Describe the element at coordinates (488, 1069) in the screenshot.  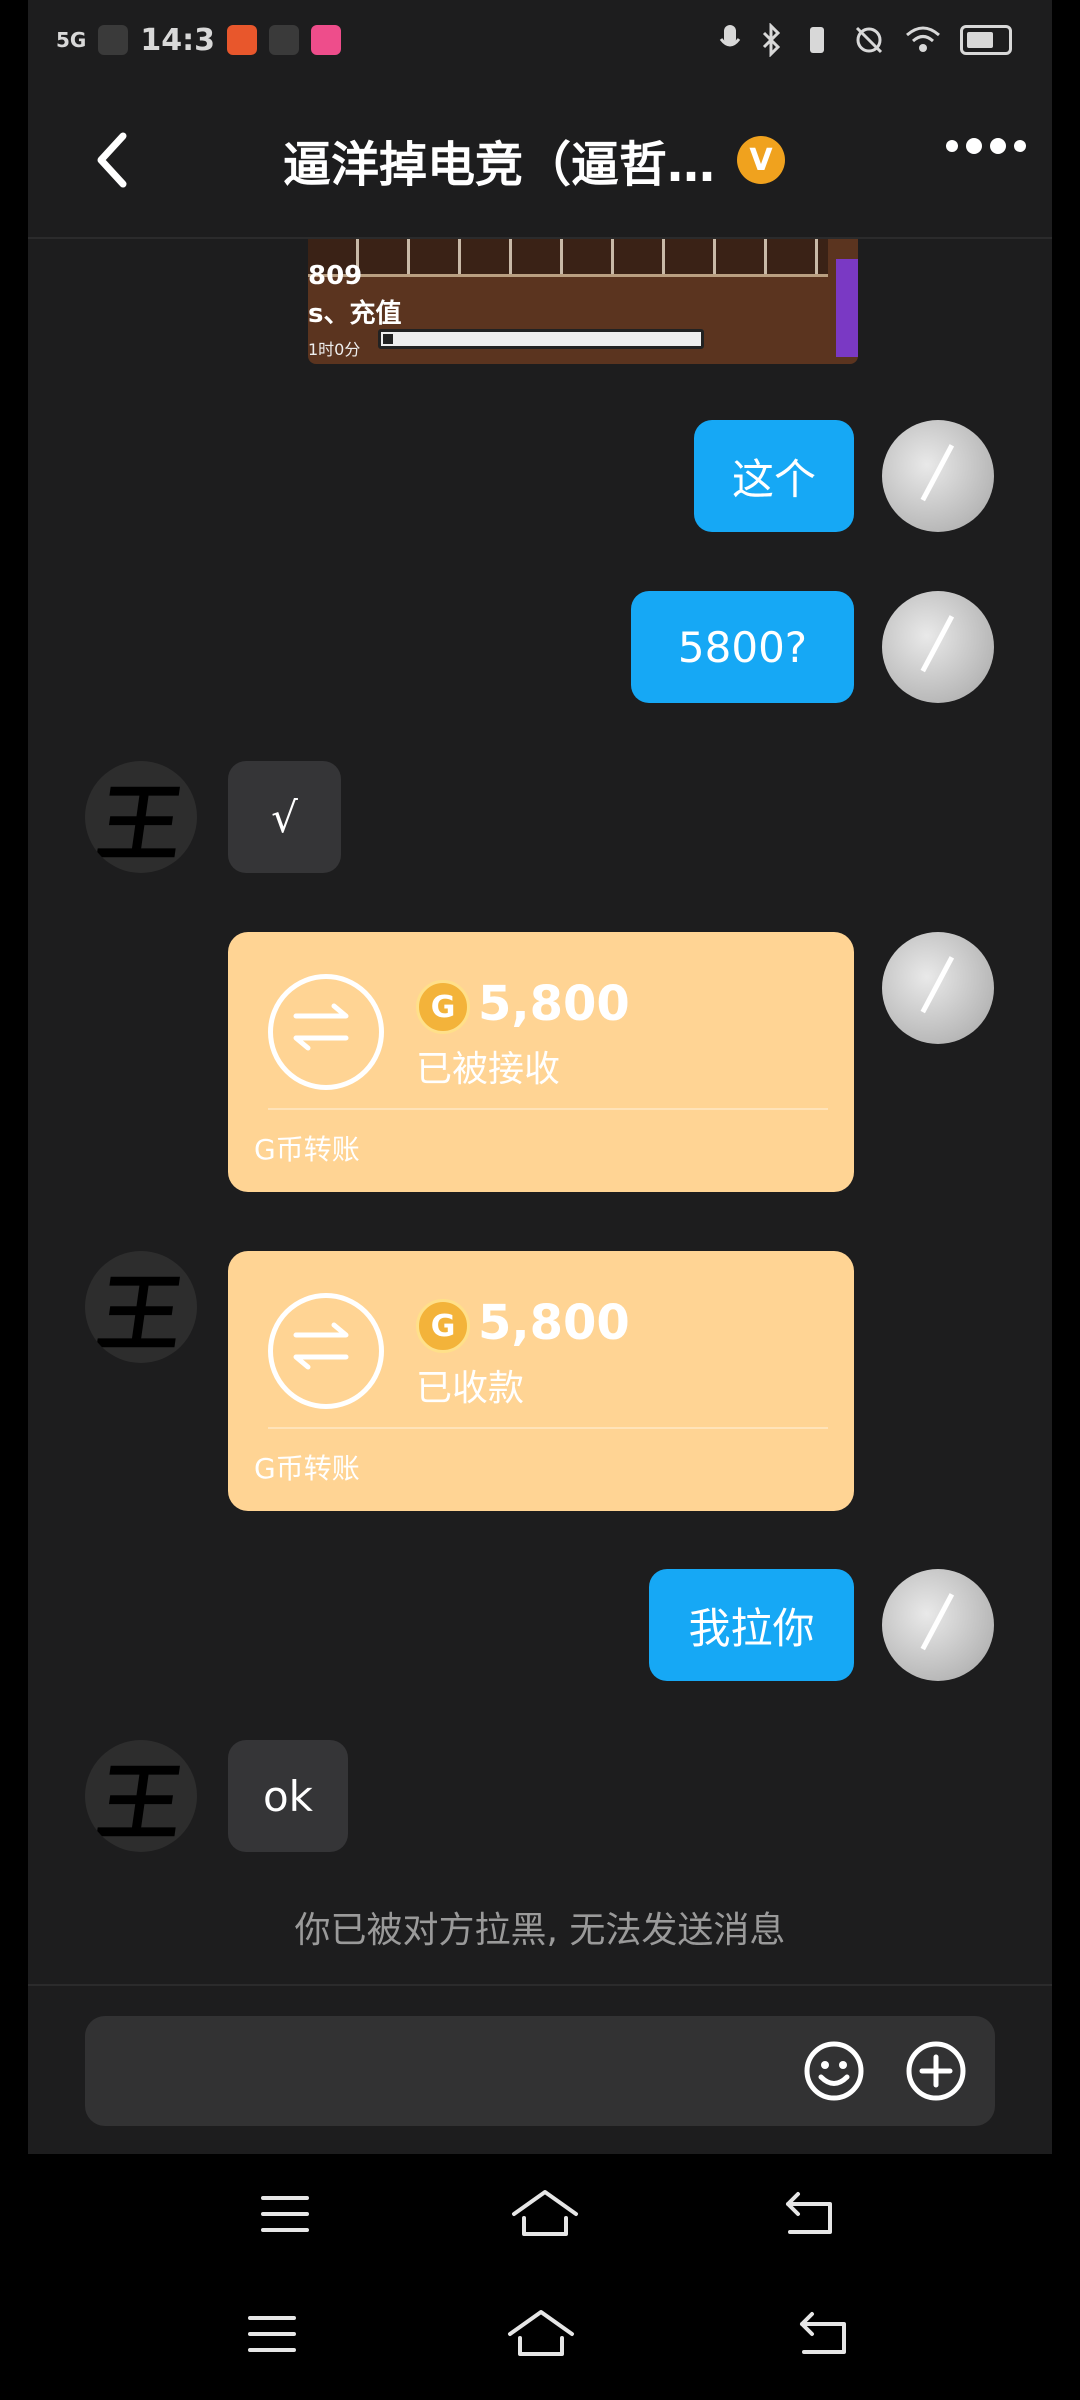
I see `transfer-status: 已被接收` at that location.